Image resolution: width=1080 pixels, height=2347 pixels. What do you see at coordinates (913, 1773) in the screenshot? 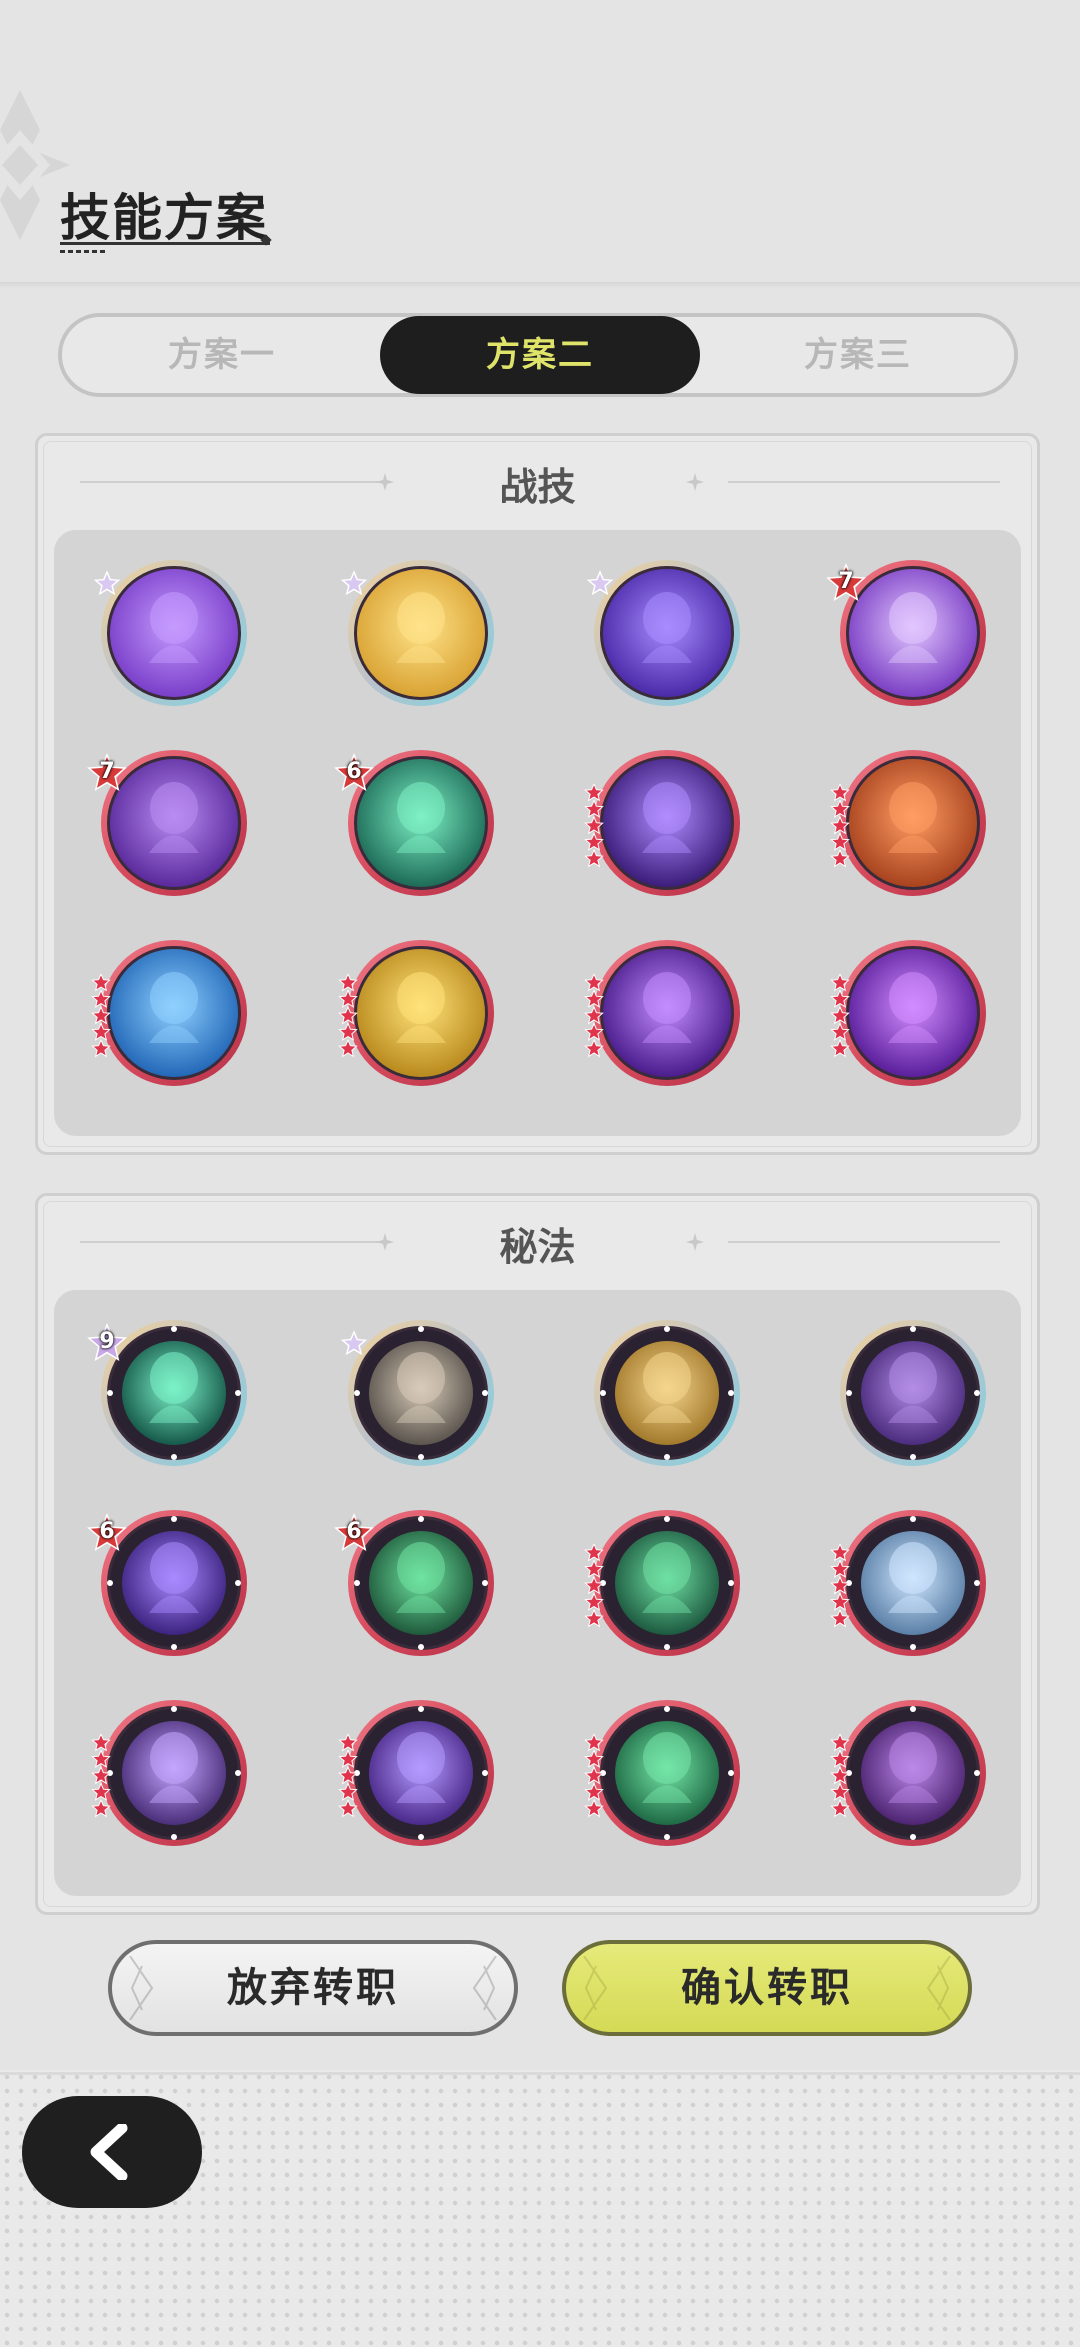
I see `purple-swirl-secret-icon` at bounding box center [913, 1773].